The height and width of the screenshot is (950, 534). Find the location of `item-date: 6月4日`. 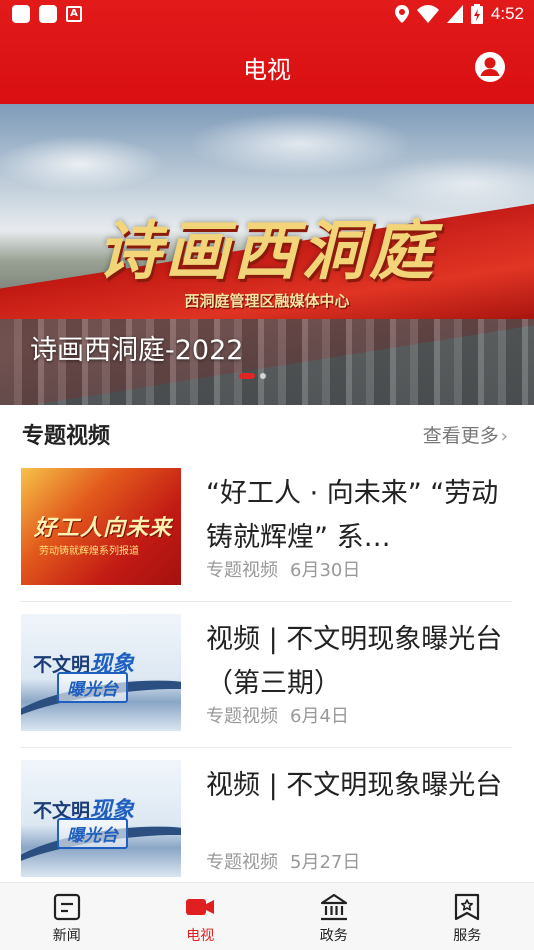

item-date: 6月4日 is located at coordinates (319, 716).